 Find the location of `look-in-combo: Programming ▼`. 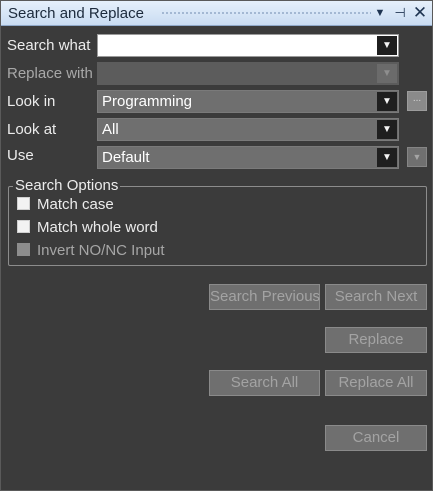

look-in-combo: Programming ▼ is located at coordinates (248, 101).